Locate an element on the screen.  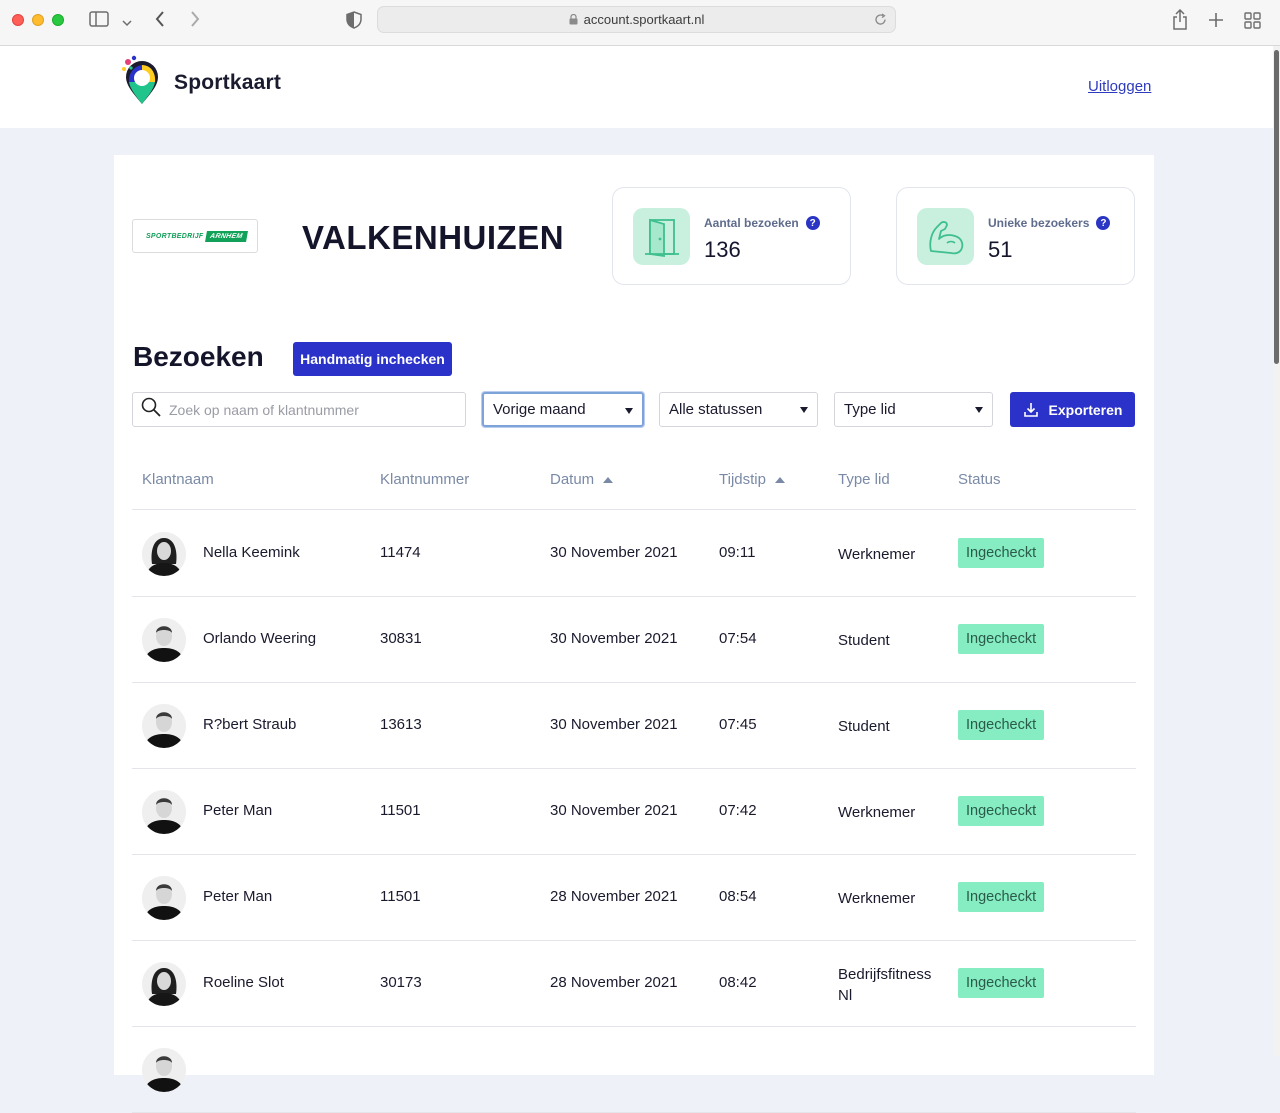
minimize-window-button is located at coordinates (38, 20).